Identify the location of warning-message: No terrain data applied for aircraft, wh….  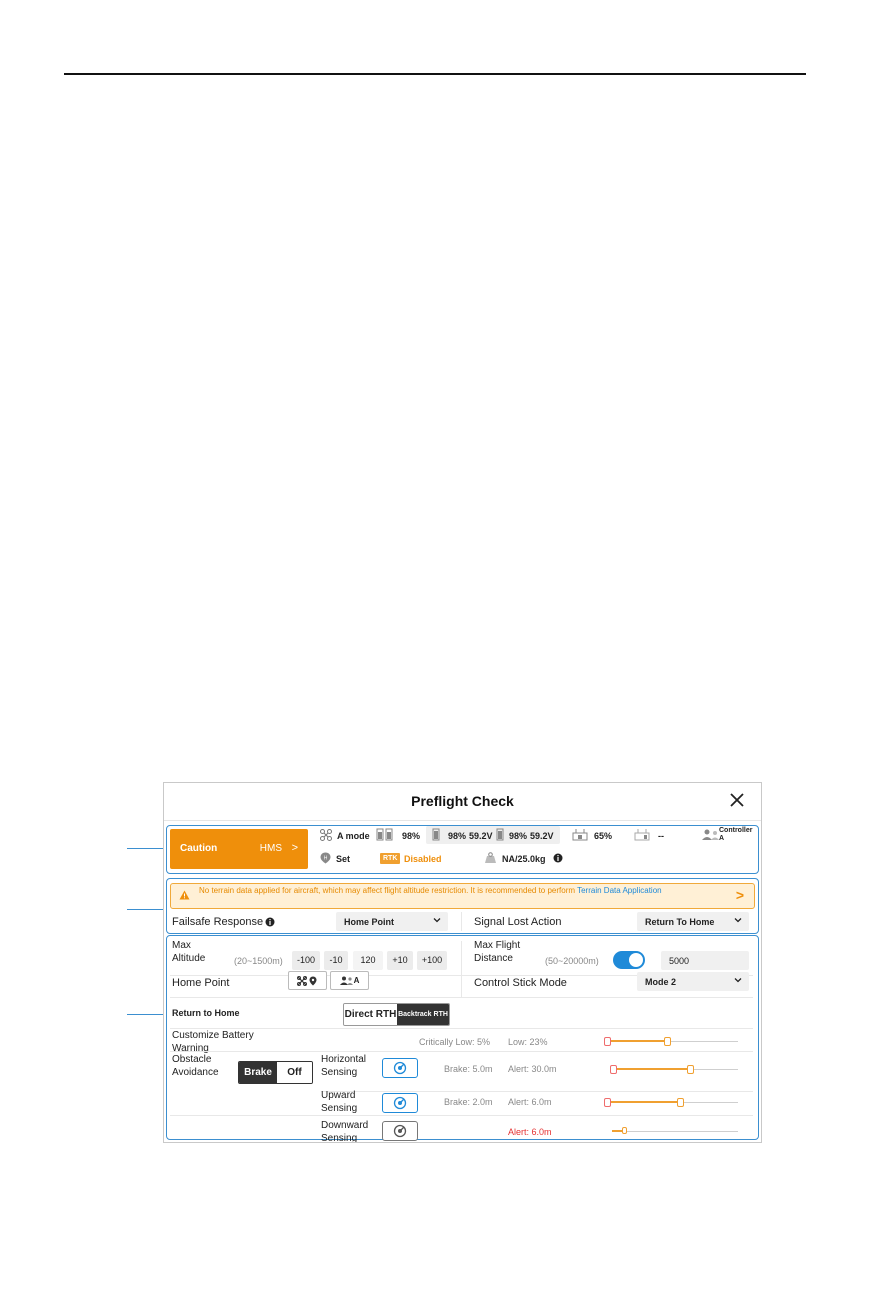
(454, 891).